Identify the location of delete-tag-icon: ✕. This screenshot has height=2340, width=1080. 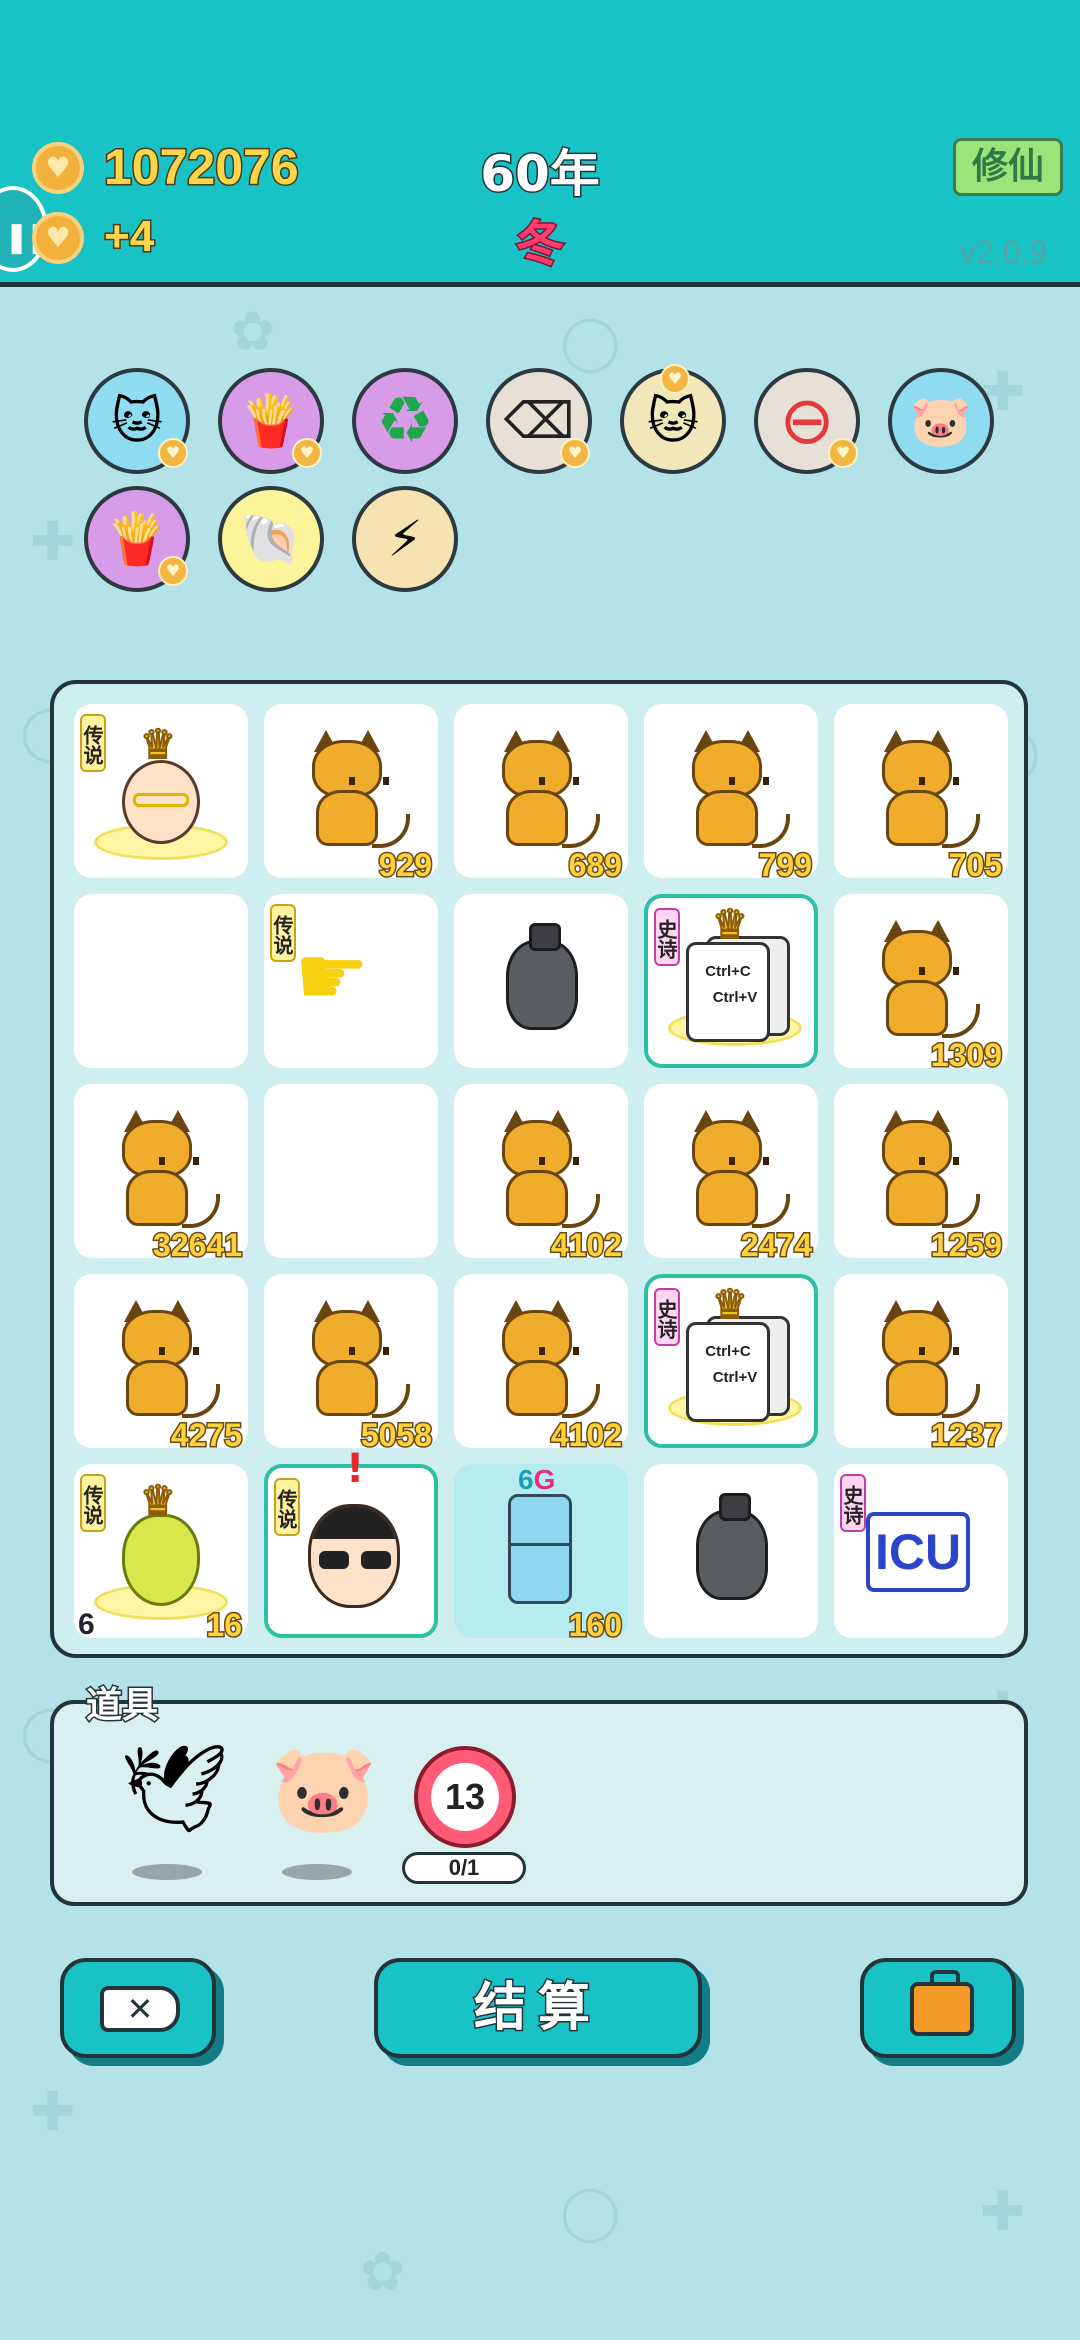
(140, 2009).